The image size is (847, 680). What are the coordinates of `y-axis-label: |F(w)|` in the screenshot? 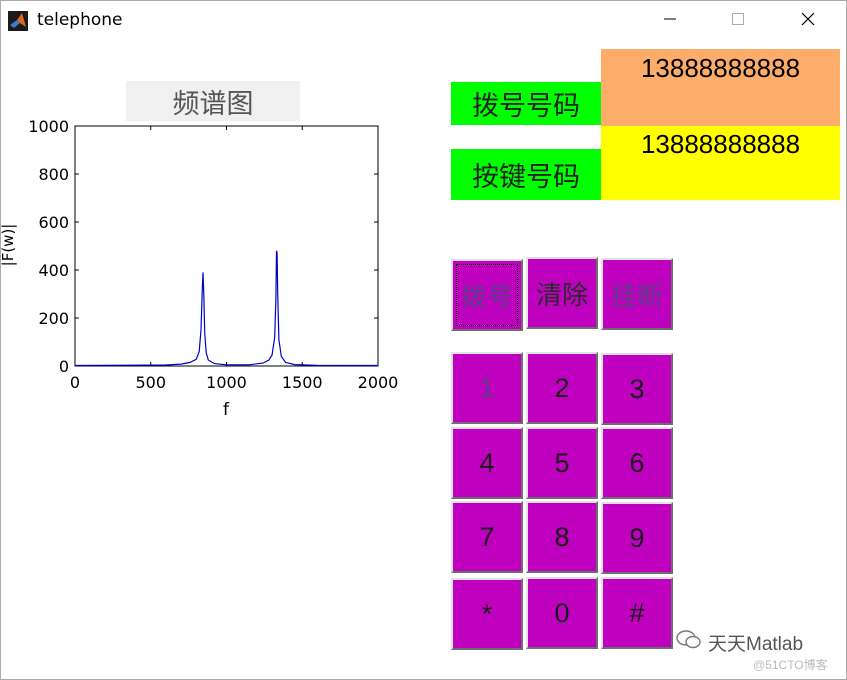 It's located at (9, 245).